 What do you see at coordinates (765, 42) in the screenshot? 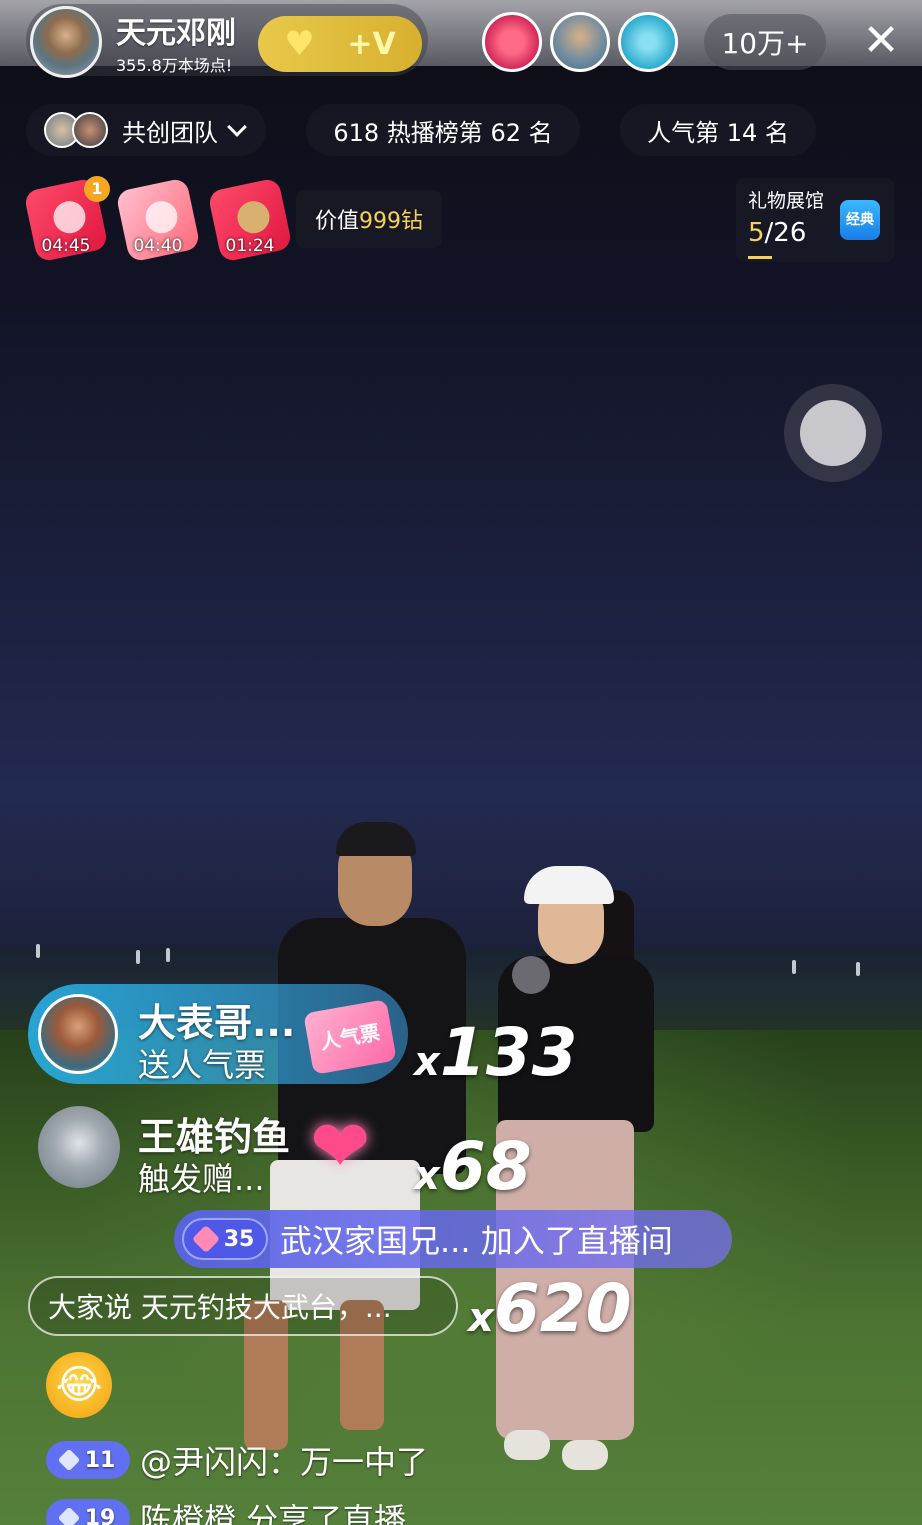
I see `viewer-count-button: 10万+` at bounding box center [765, 42].